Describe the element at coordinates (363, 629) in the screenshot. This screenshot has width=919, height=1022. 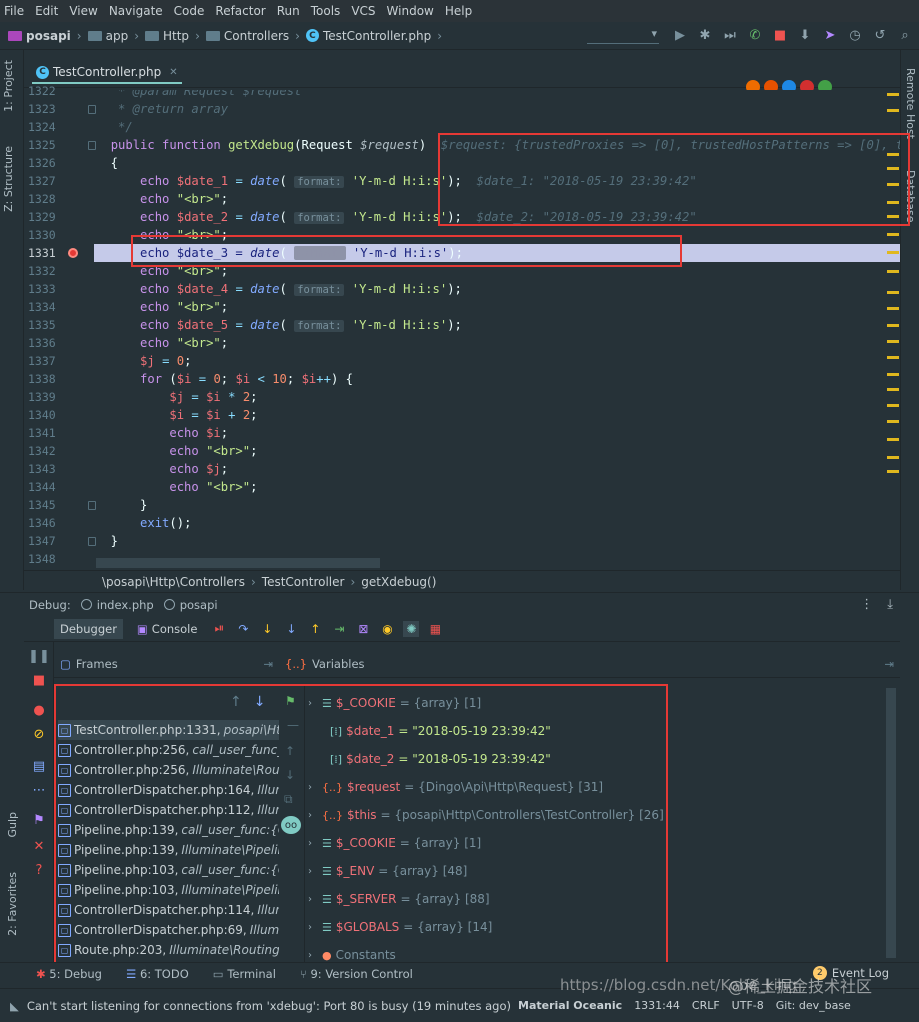
I see `evaluate-expression-icon: ⊠` at that location.